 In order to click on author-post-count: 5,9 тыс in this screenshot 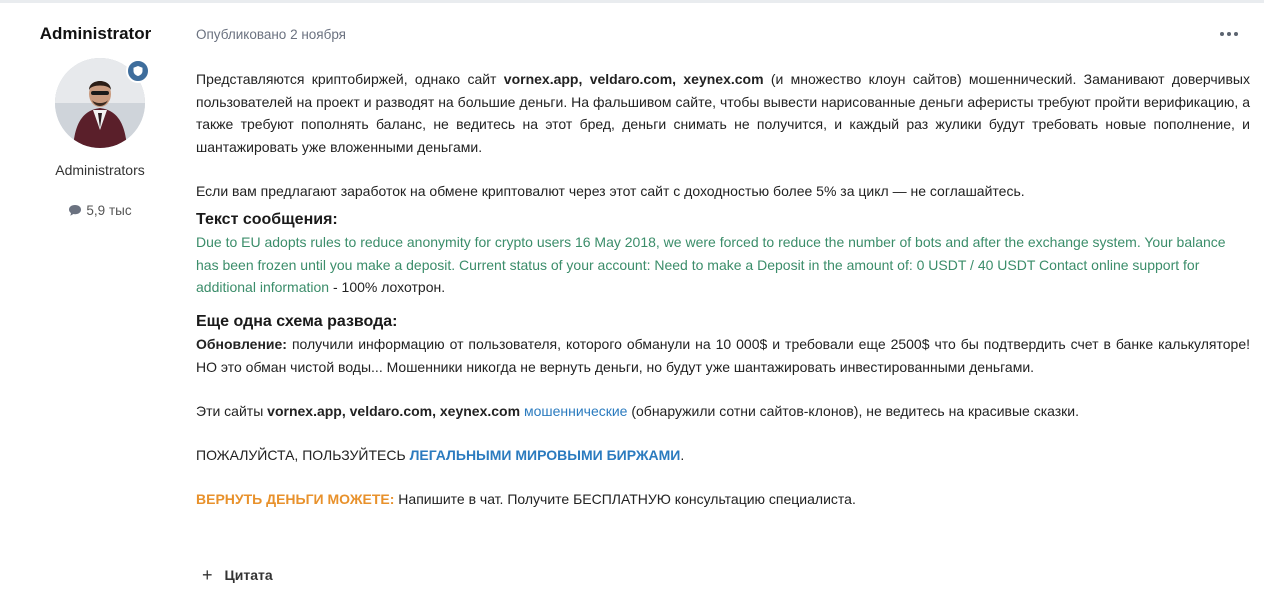, I will do `click(100, 210)`.